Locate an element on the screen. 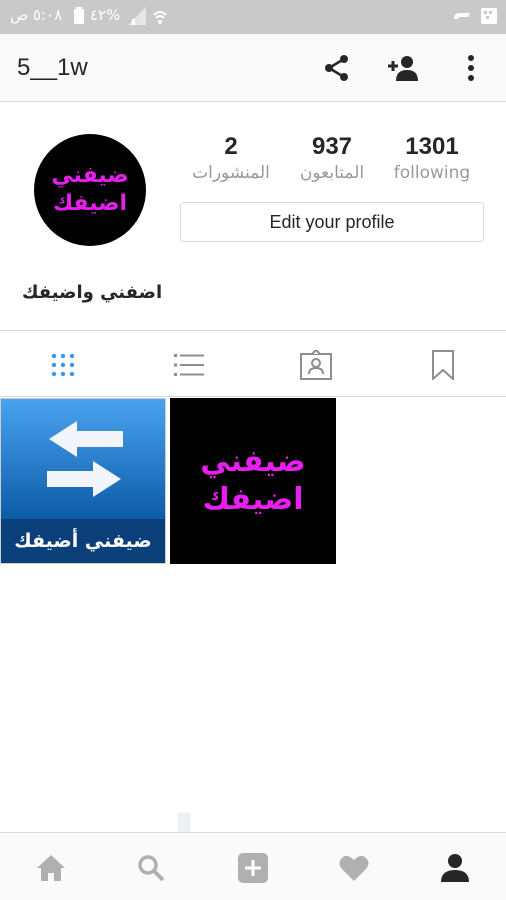 The height and width of the screenshot is (900, 506). saved-icon is located at coordinates (443, 365).